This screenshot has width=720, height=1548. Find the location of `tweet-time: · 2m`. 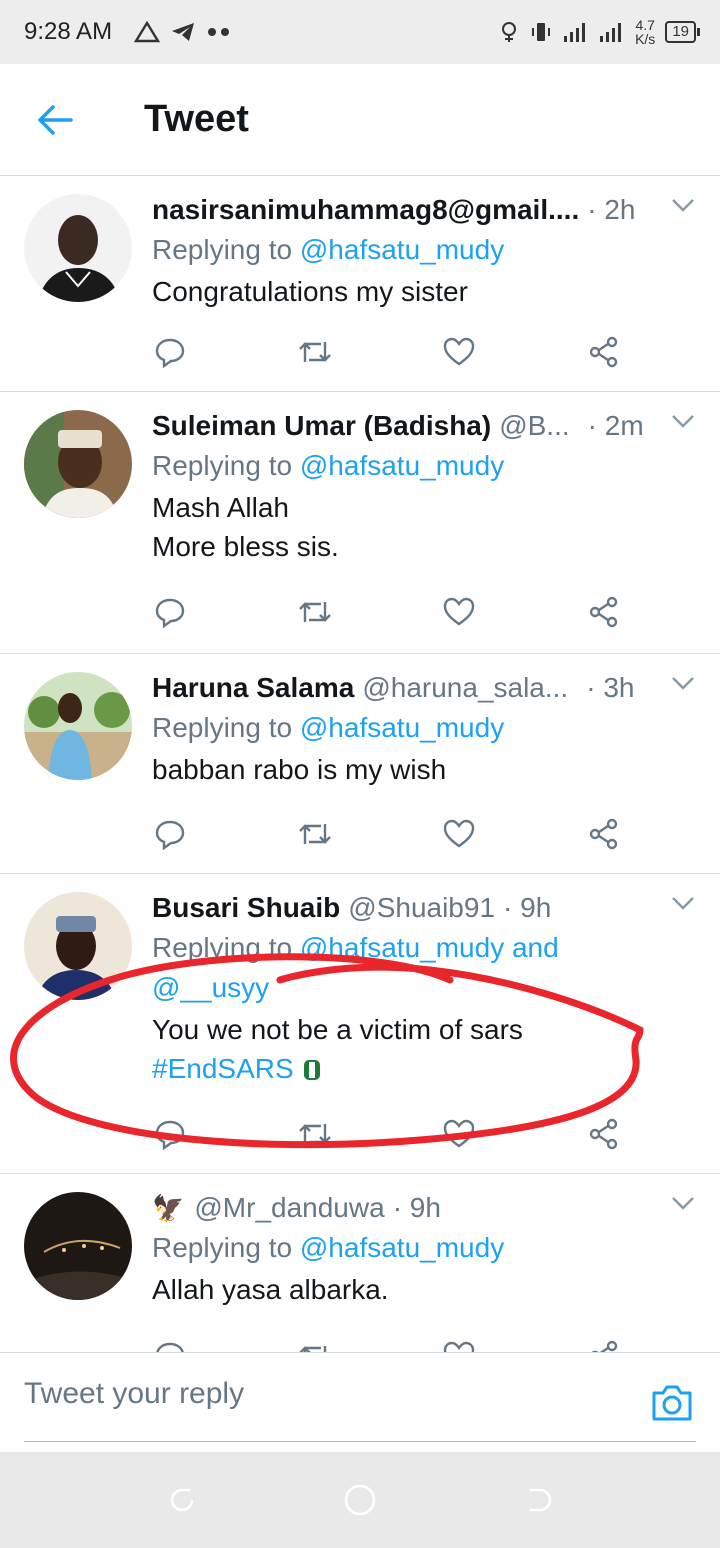

tweet-time: · 2m is located at coordinates (615, 425).